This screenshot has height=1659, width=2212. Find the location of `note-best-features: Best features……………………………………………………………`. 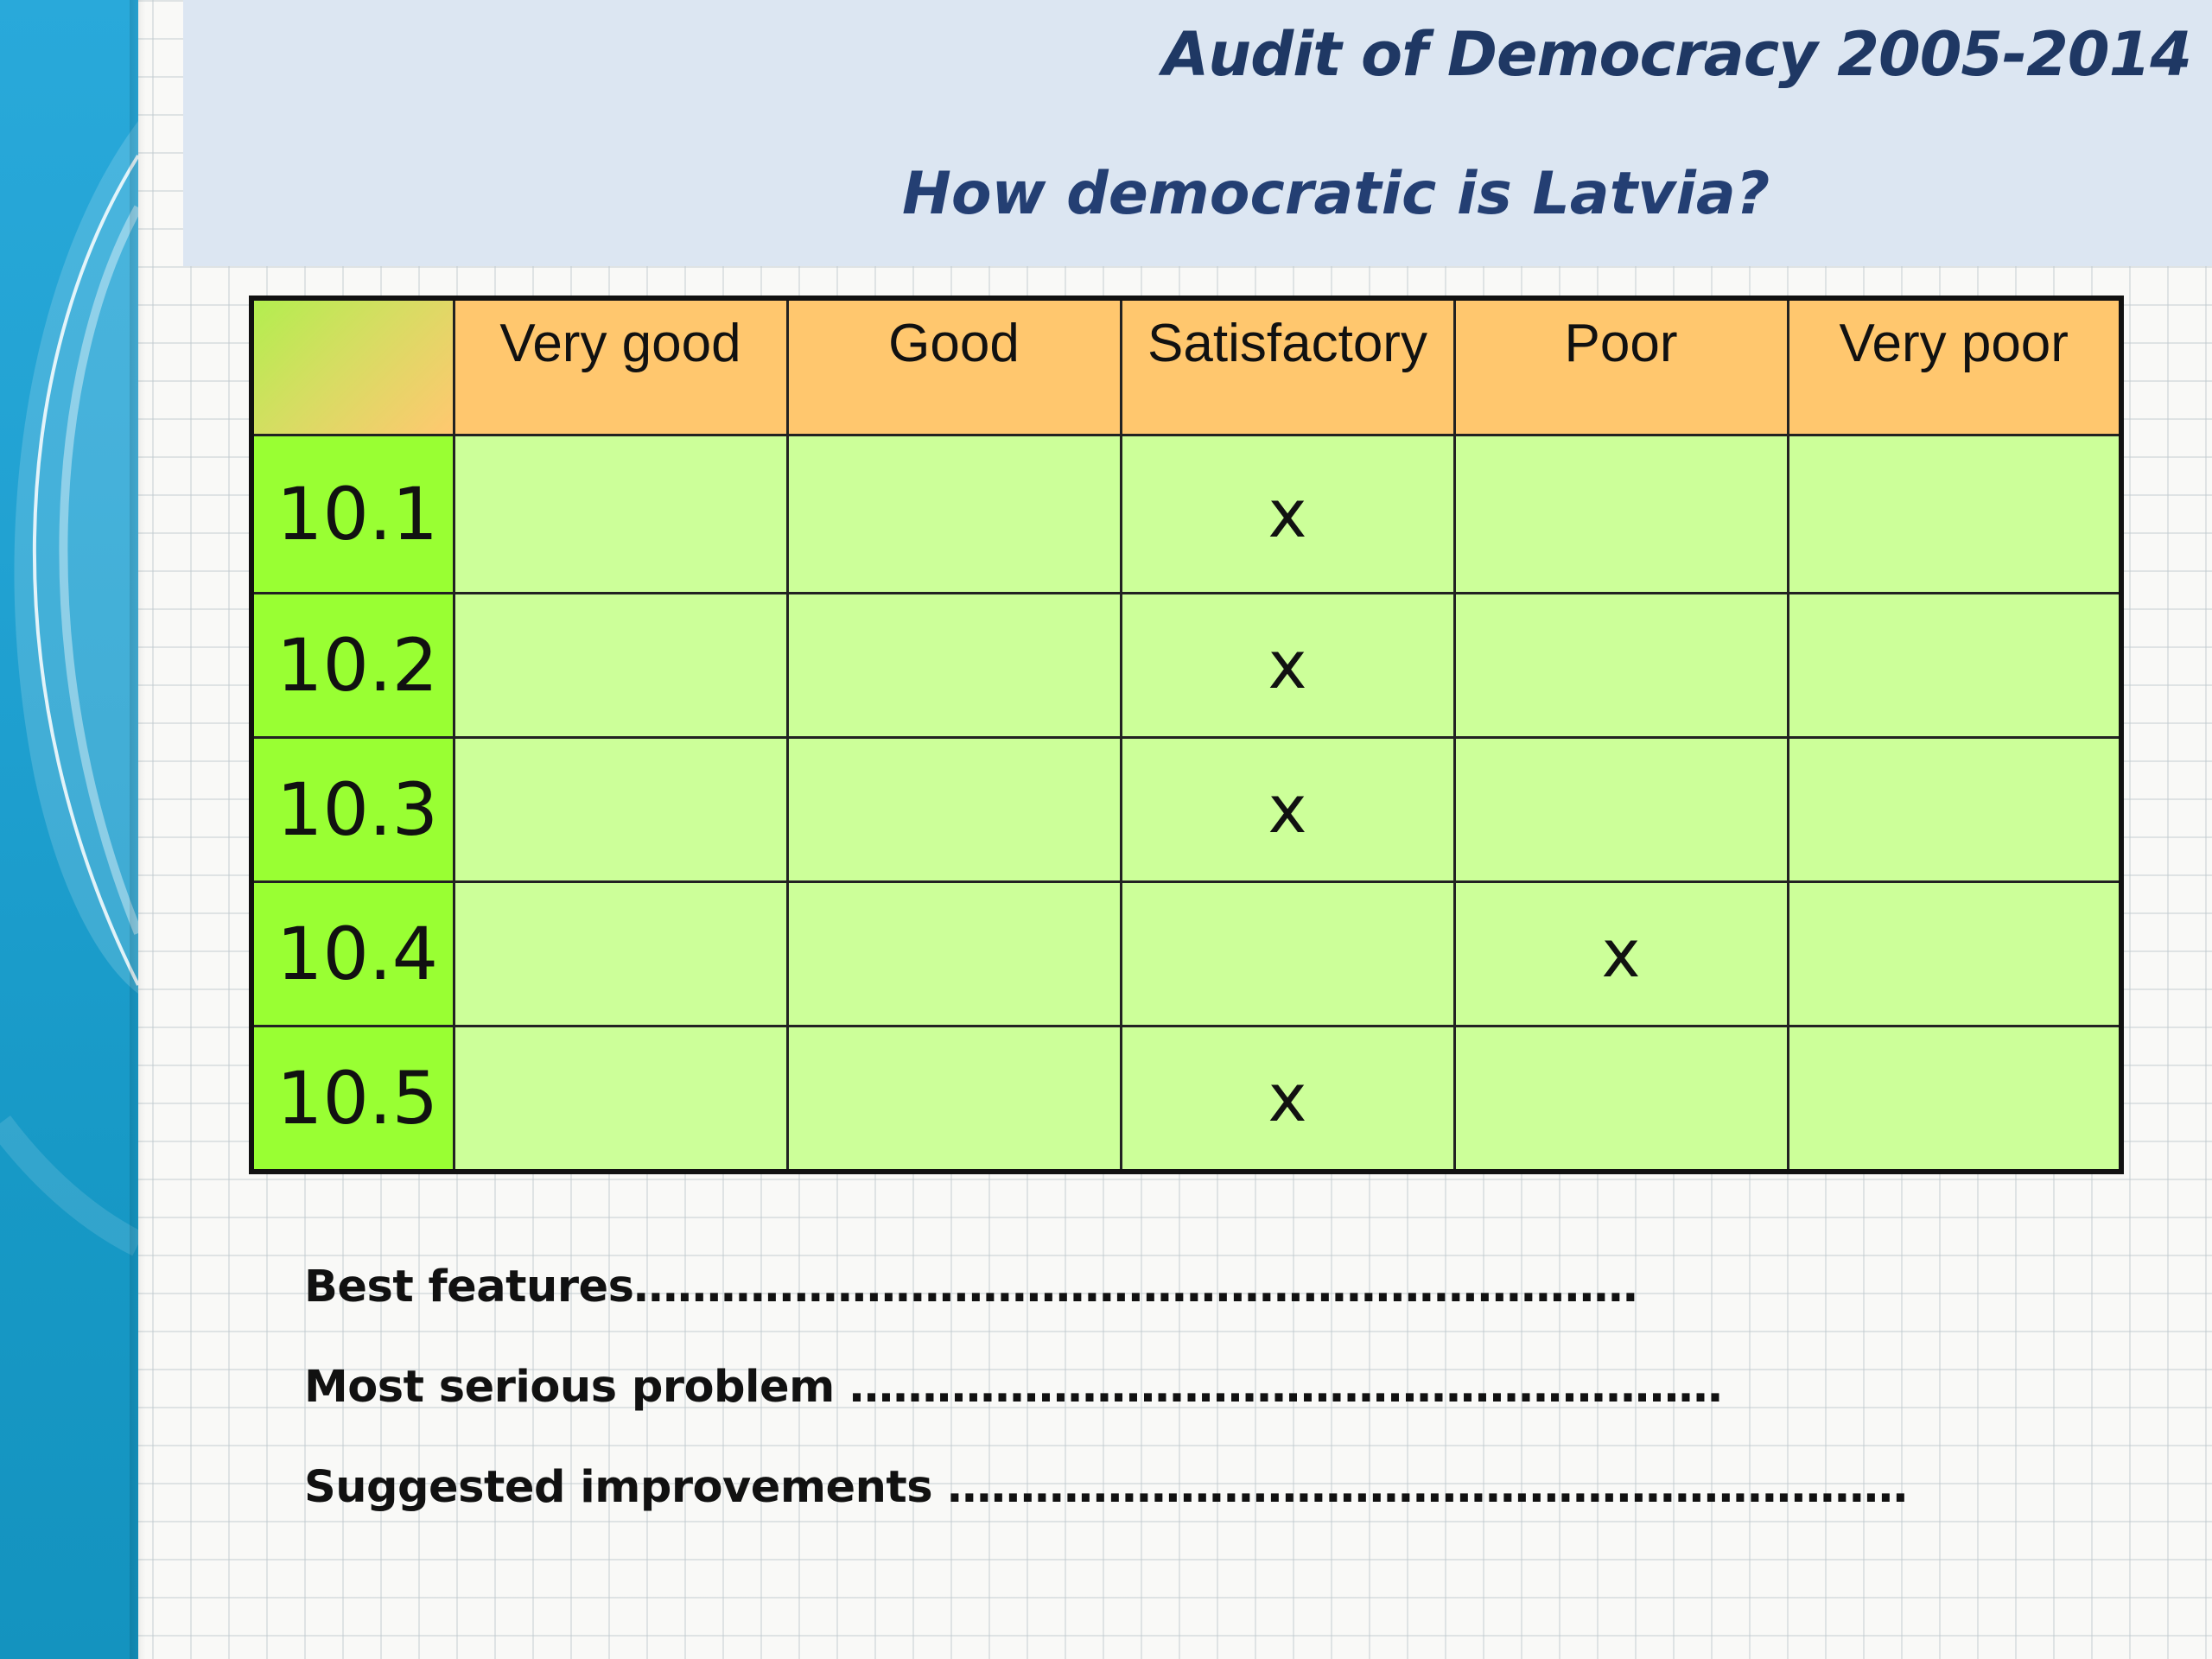

note-best-features: Best features…………………………………………………………… is located at coordinates (970, 1287).